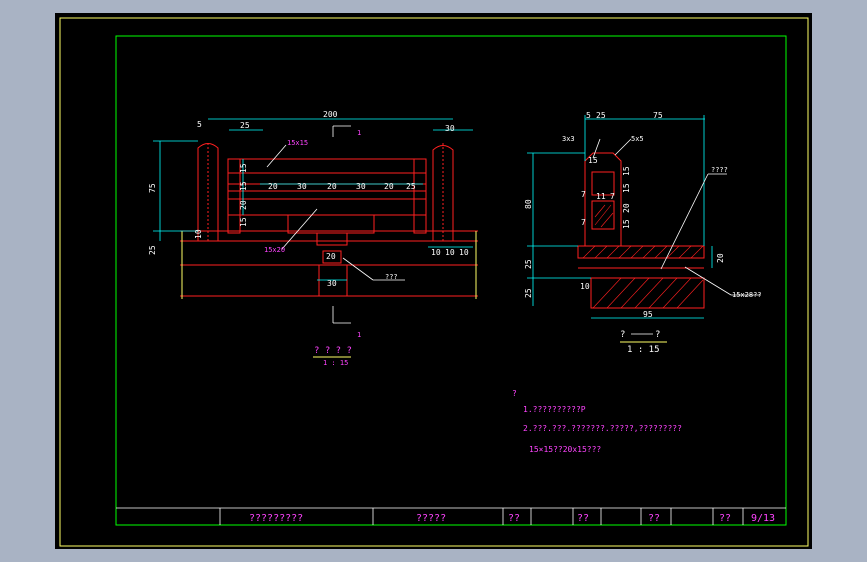 The height and width of the screenshot is (562, 867). What do you see at coordinates (528, 204) in the screenshot?
I see `side-dim-80: 80` at bounding box center [528, 204].